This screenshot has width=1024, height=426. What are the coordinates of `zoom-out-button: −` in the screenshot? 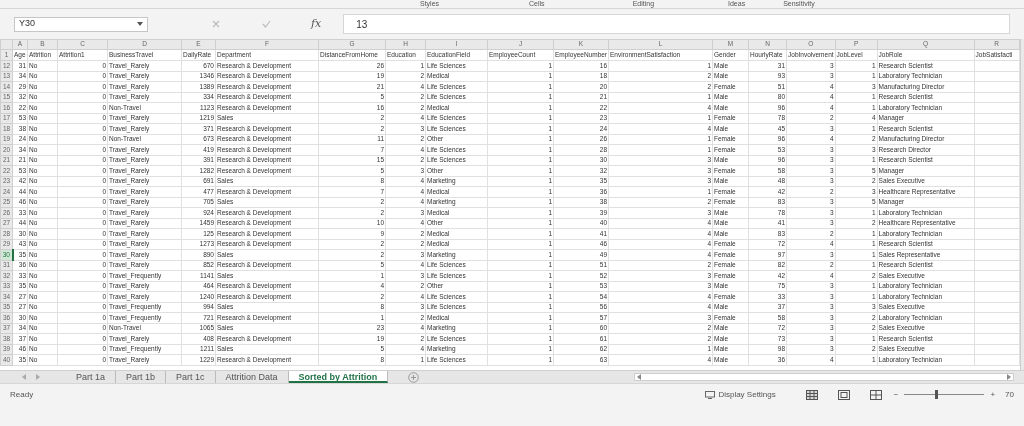 It's located at (896, 394).